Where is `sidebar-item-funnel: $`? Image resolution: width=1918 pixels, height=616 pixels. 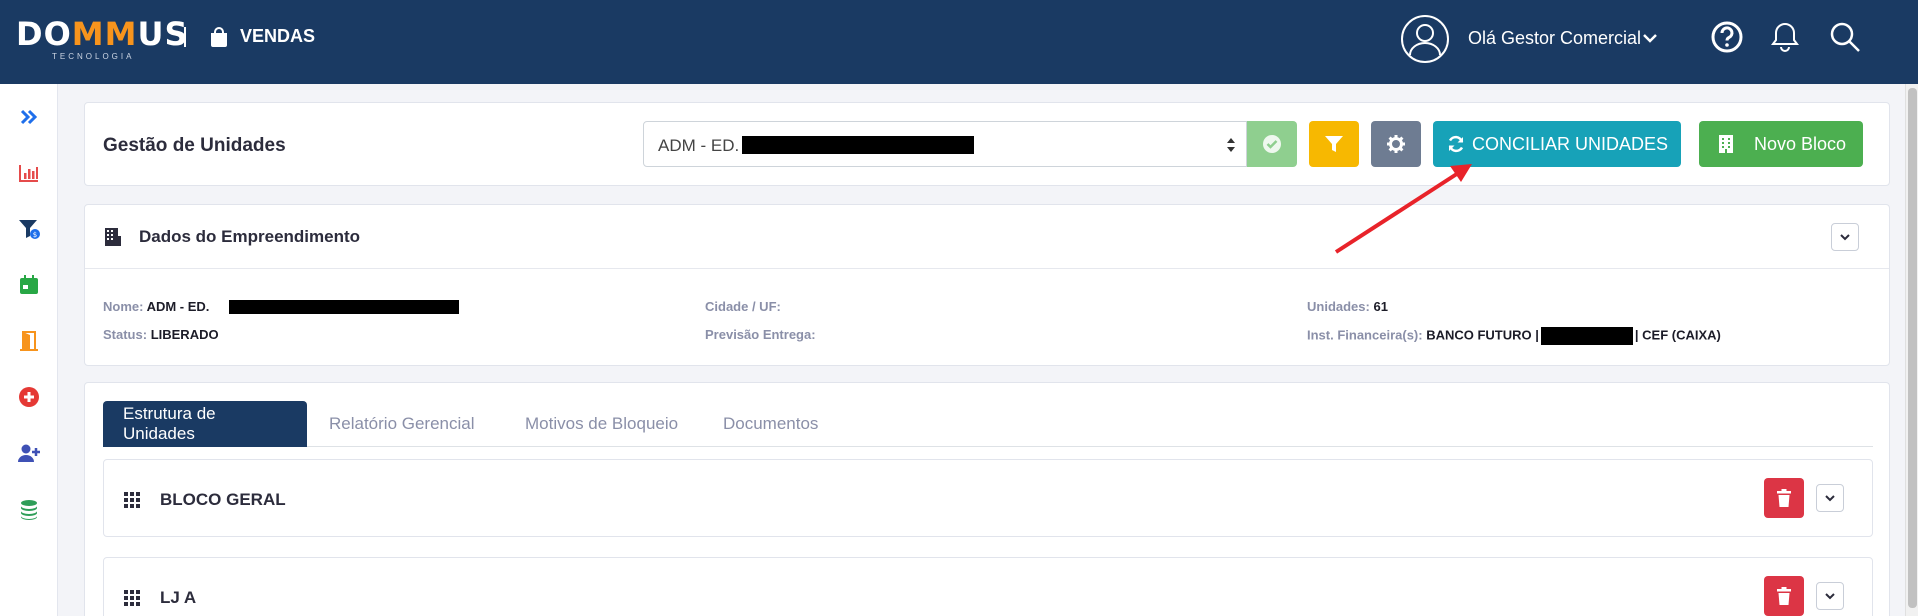
sidebar-item-funnel: $ is located at coordinates (29, 229).